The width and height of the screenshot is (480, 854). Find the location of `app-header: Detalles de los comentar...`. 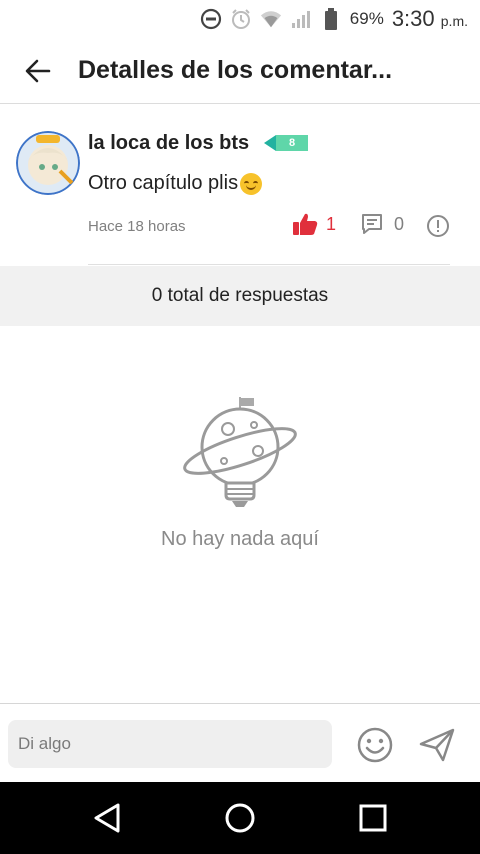

app-header: Detalles de los comentar... is located at coordinates (240, 71).